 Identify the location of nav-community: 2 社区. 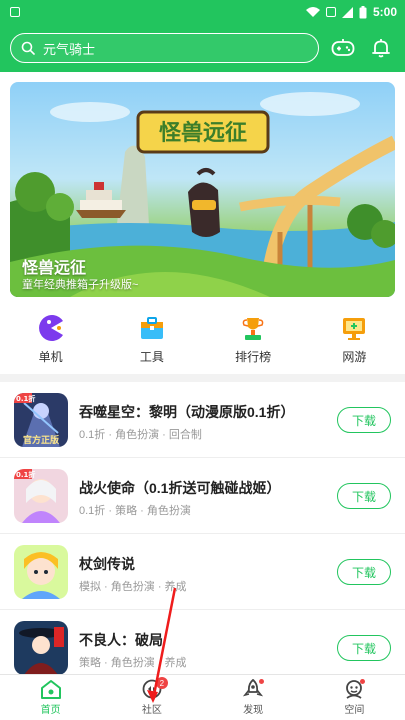
(152, 696).